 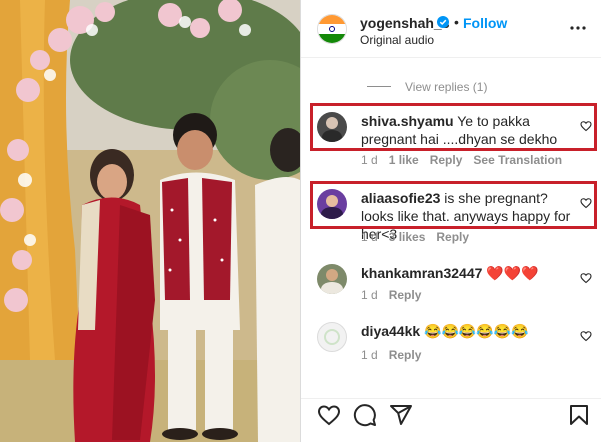 What do you see at coordinates (400, 198) in the screenshot?
I see `comment-username: aliaasofie23` at bounding box center [400, 198].